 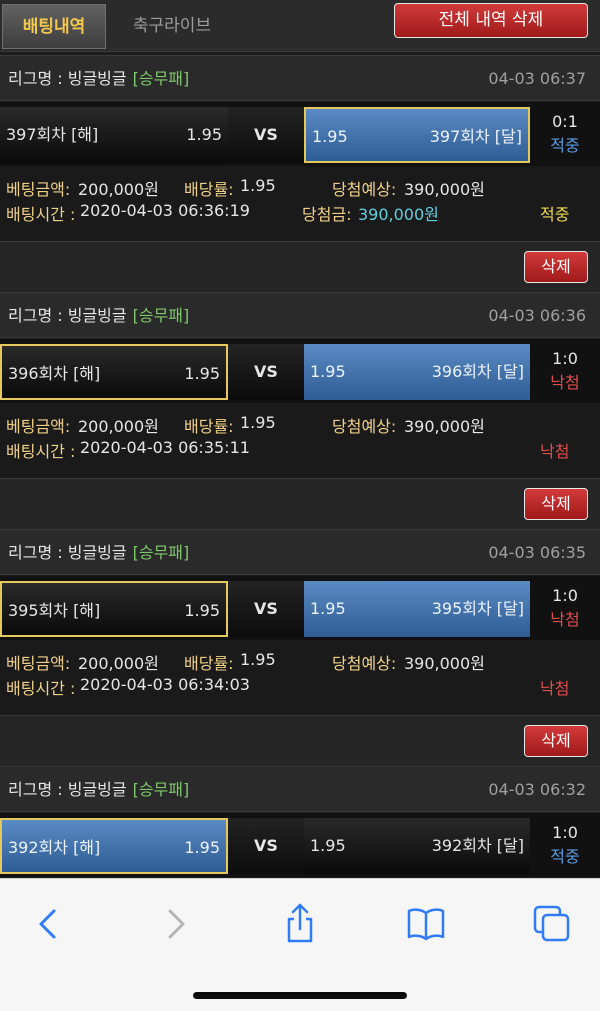 What do you see at coordinates (300, 924) in the screenshot?
I see `share-icon` at bounding box center [300, 924].